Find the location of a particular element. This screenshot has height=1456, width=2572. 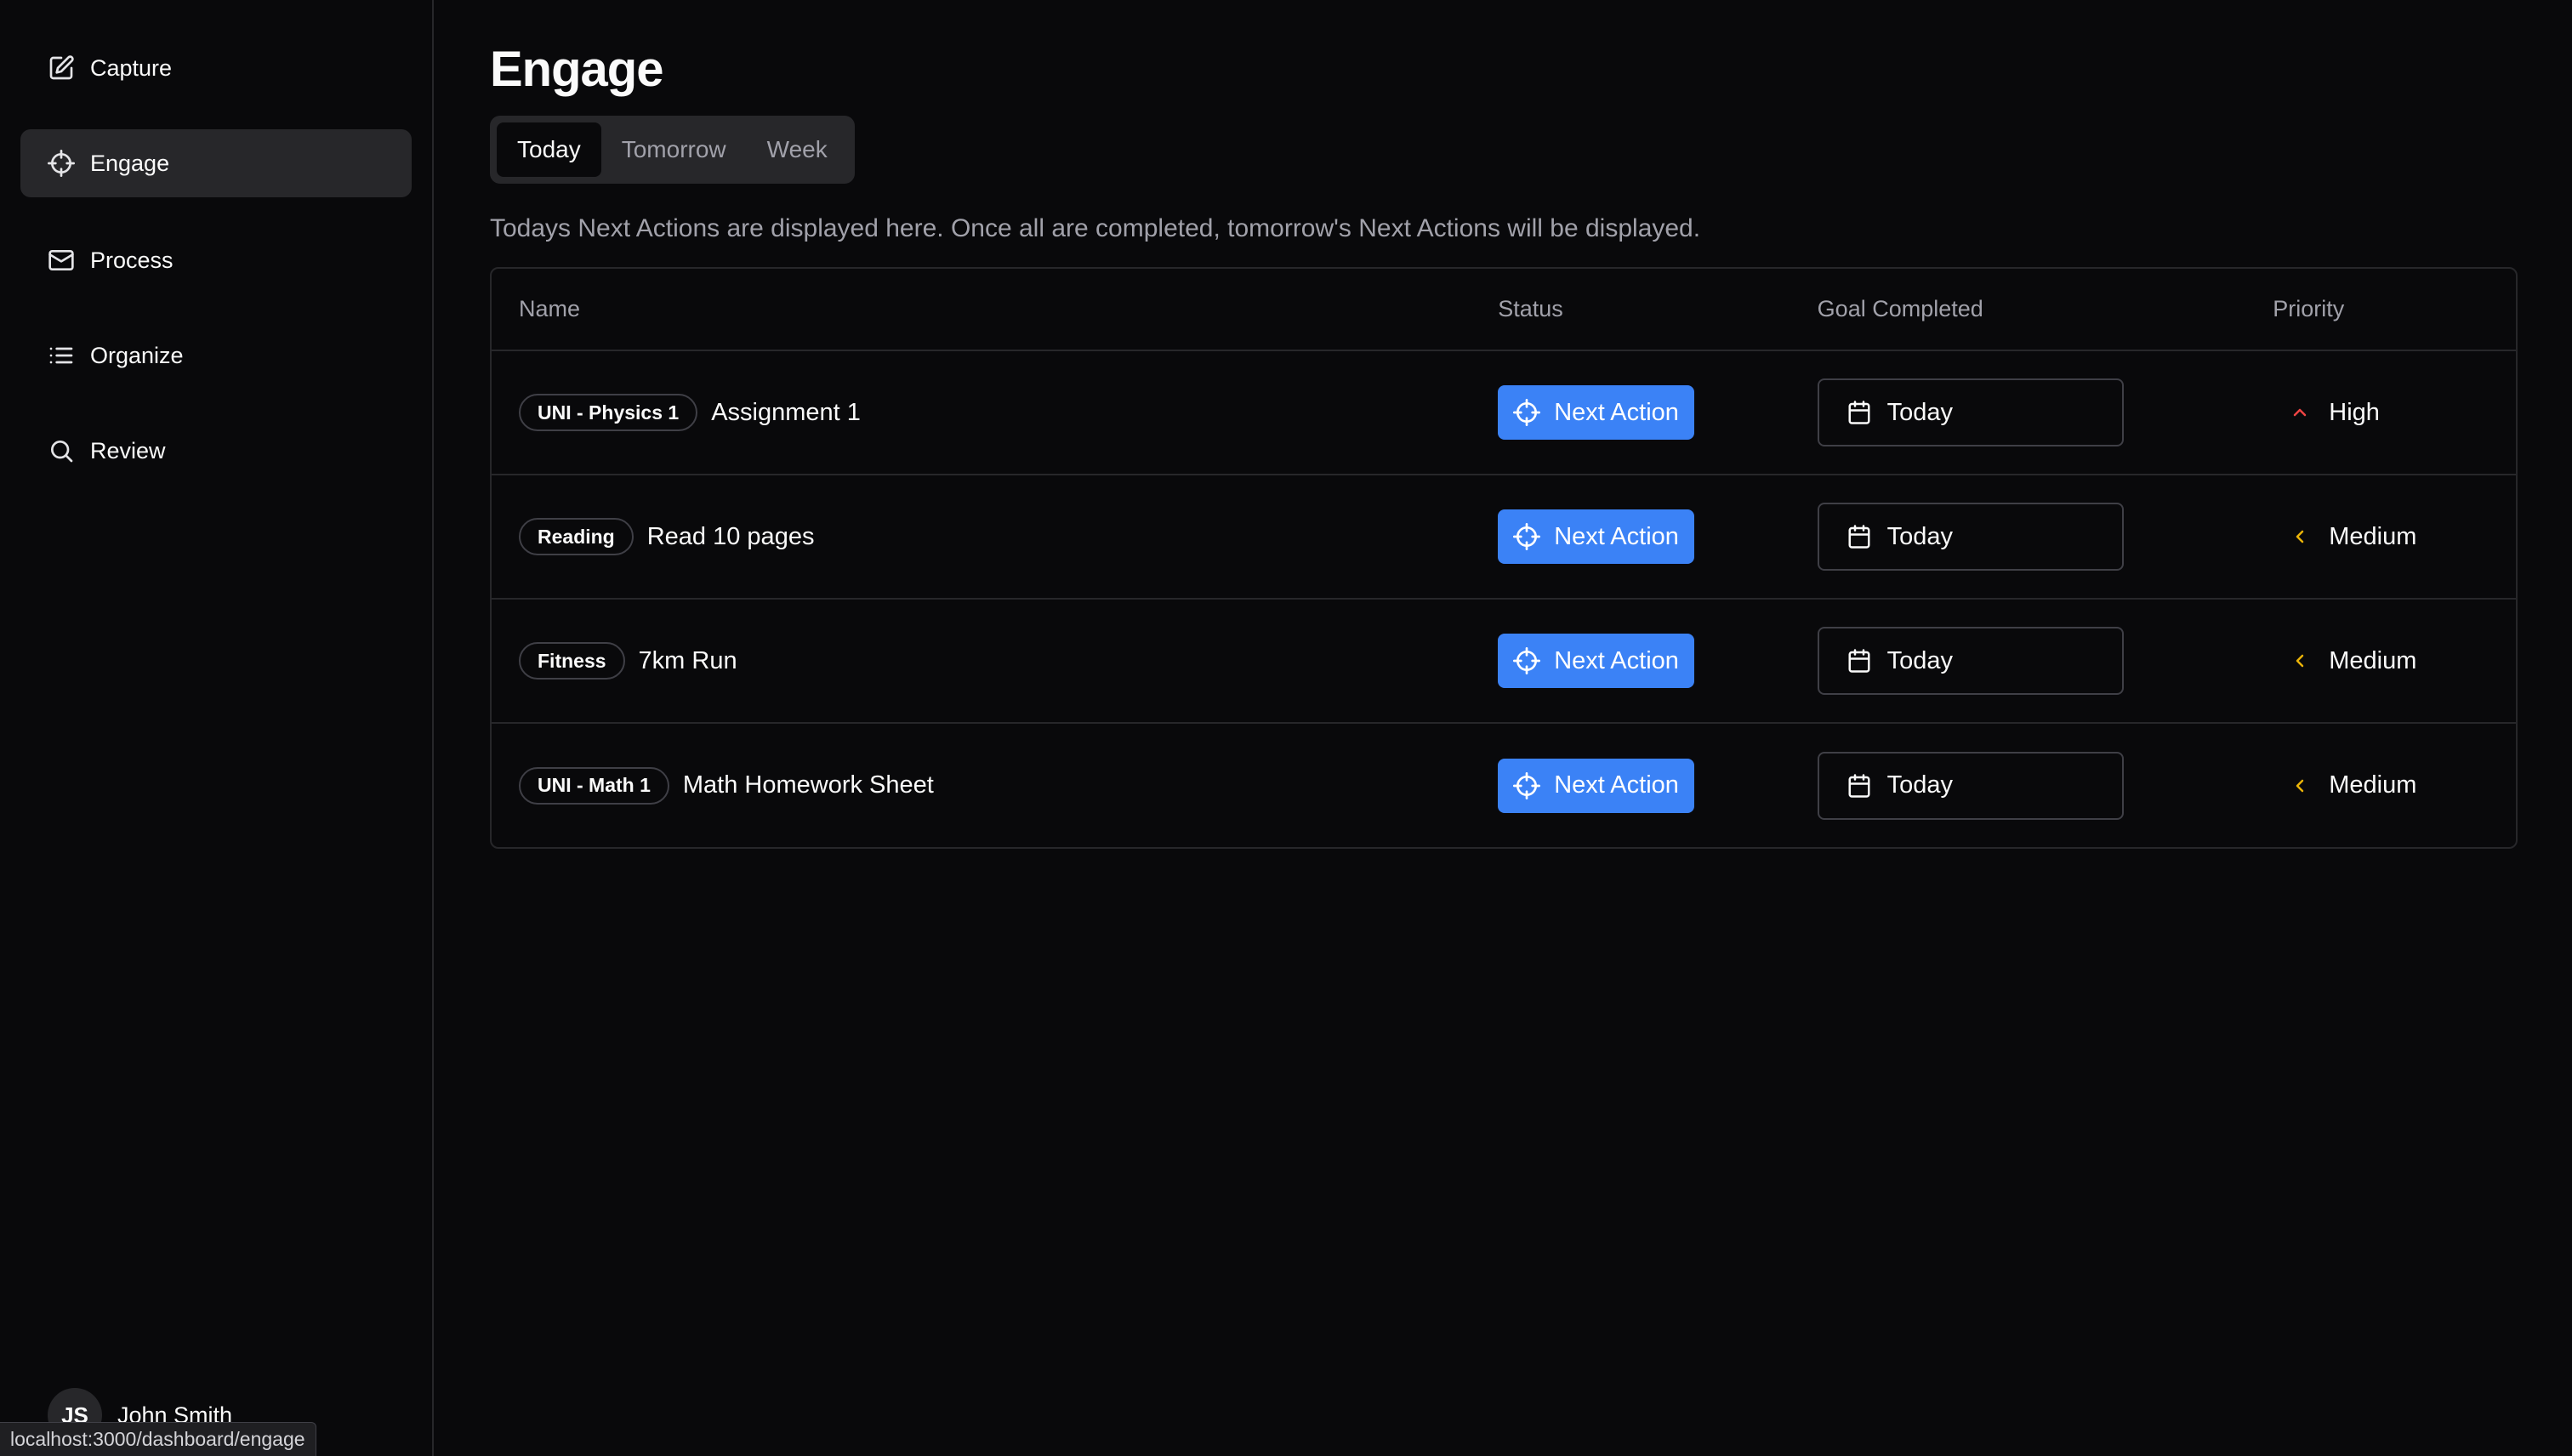

sidebar-item-label: Process is located at coordinates (132, 260).